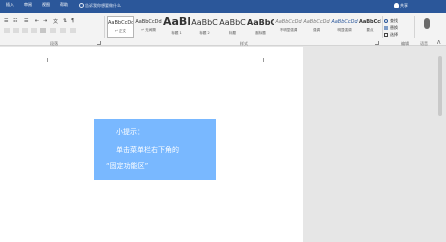 Image resolution: width=446 pixels, height=242 pixels. I want to click on tip-callout: 小提示： 单击菜单栏右下角的 “固定功能区”, so click(155, 149).